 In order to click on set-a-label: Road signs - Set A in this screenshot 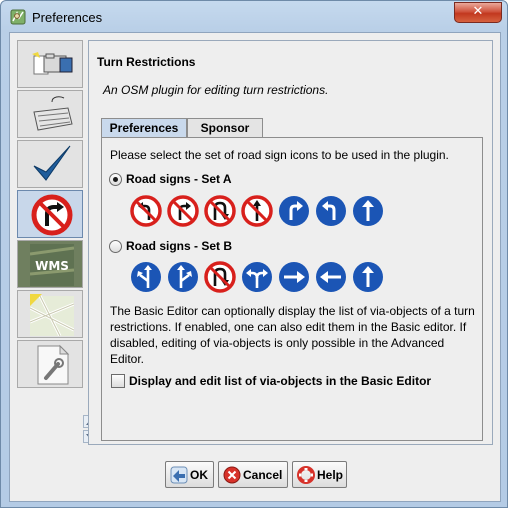, I will do `click(179, 179)`.